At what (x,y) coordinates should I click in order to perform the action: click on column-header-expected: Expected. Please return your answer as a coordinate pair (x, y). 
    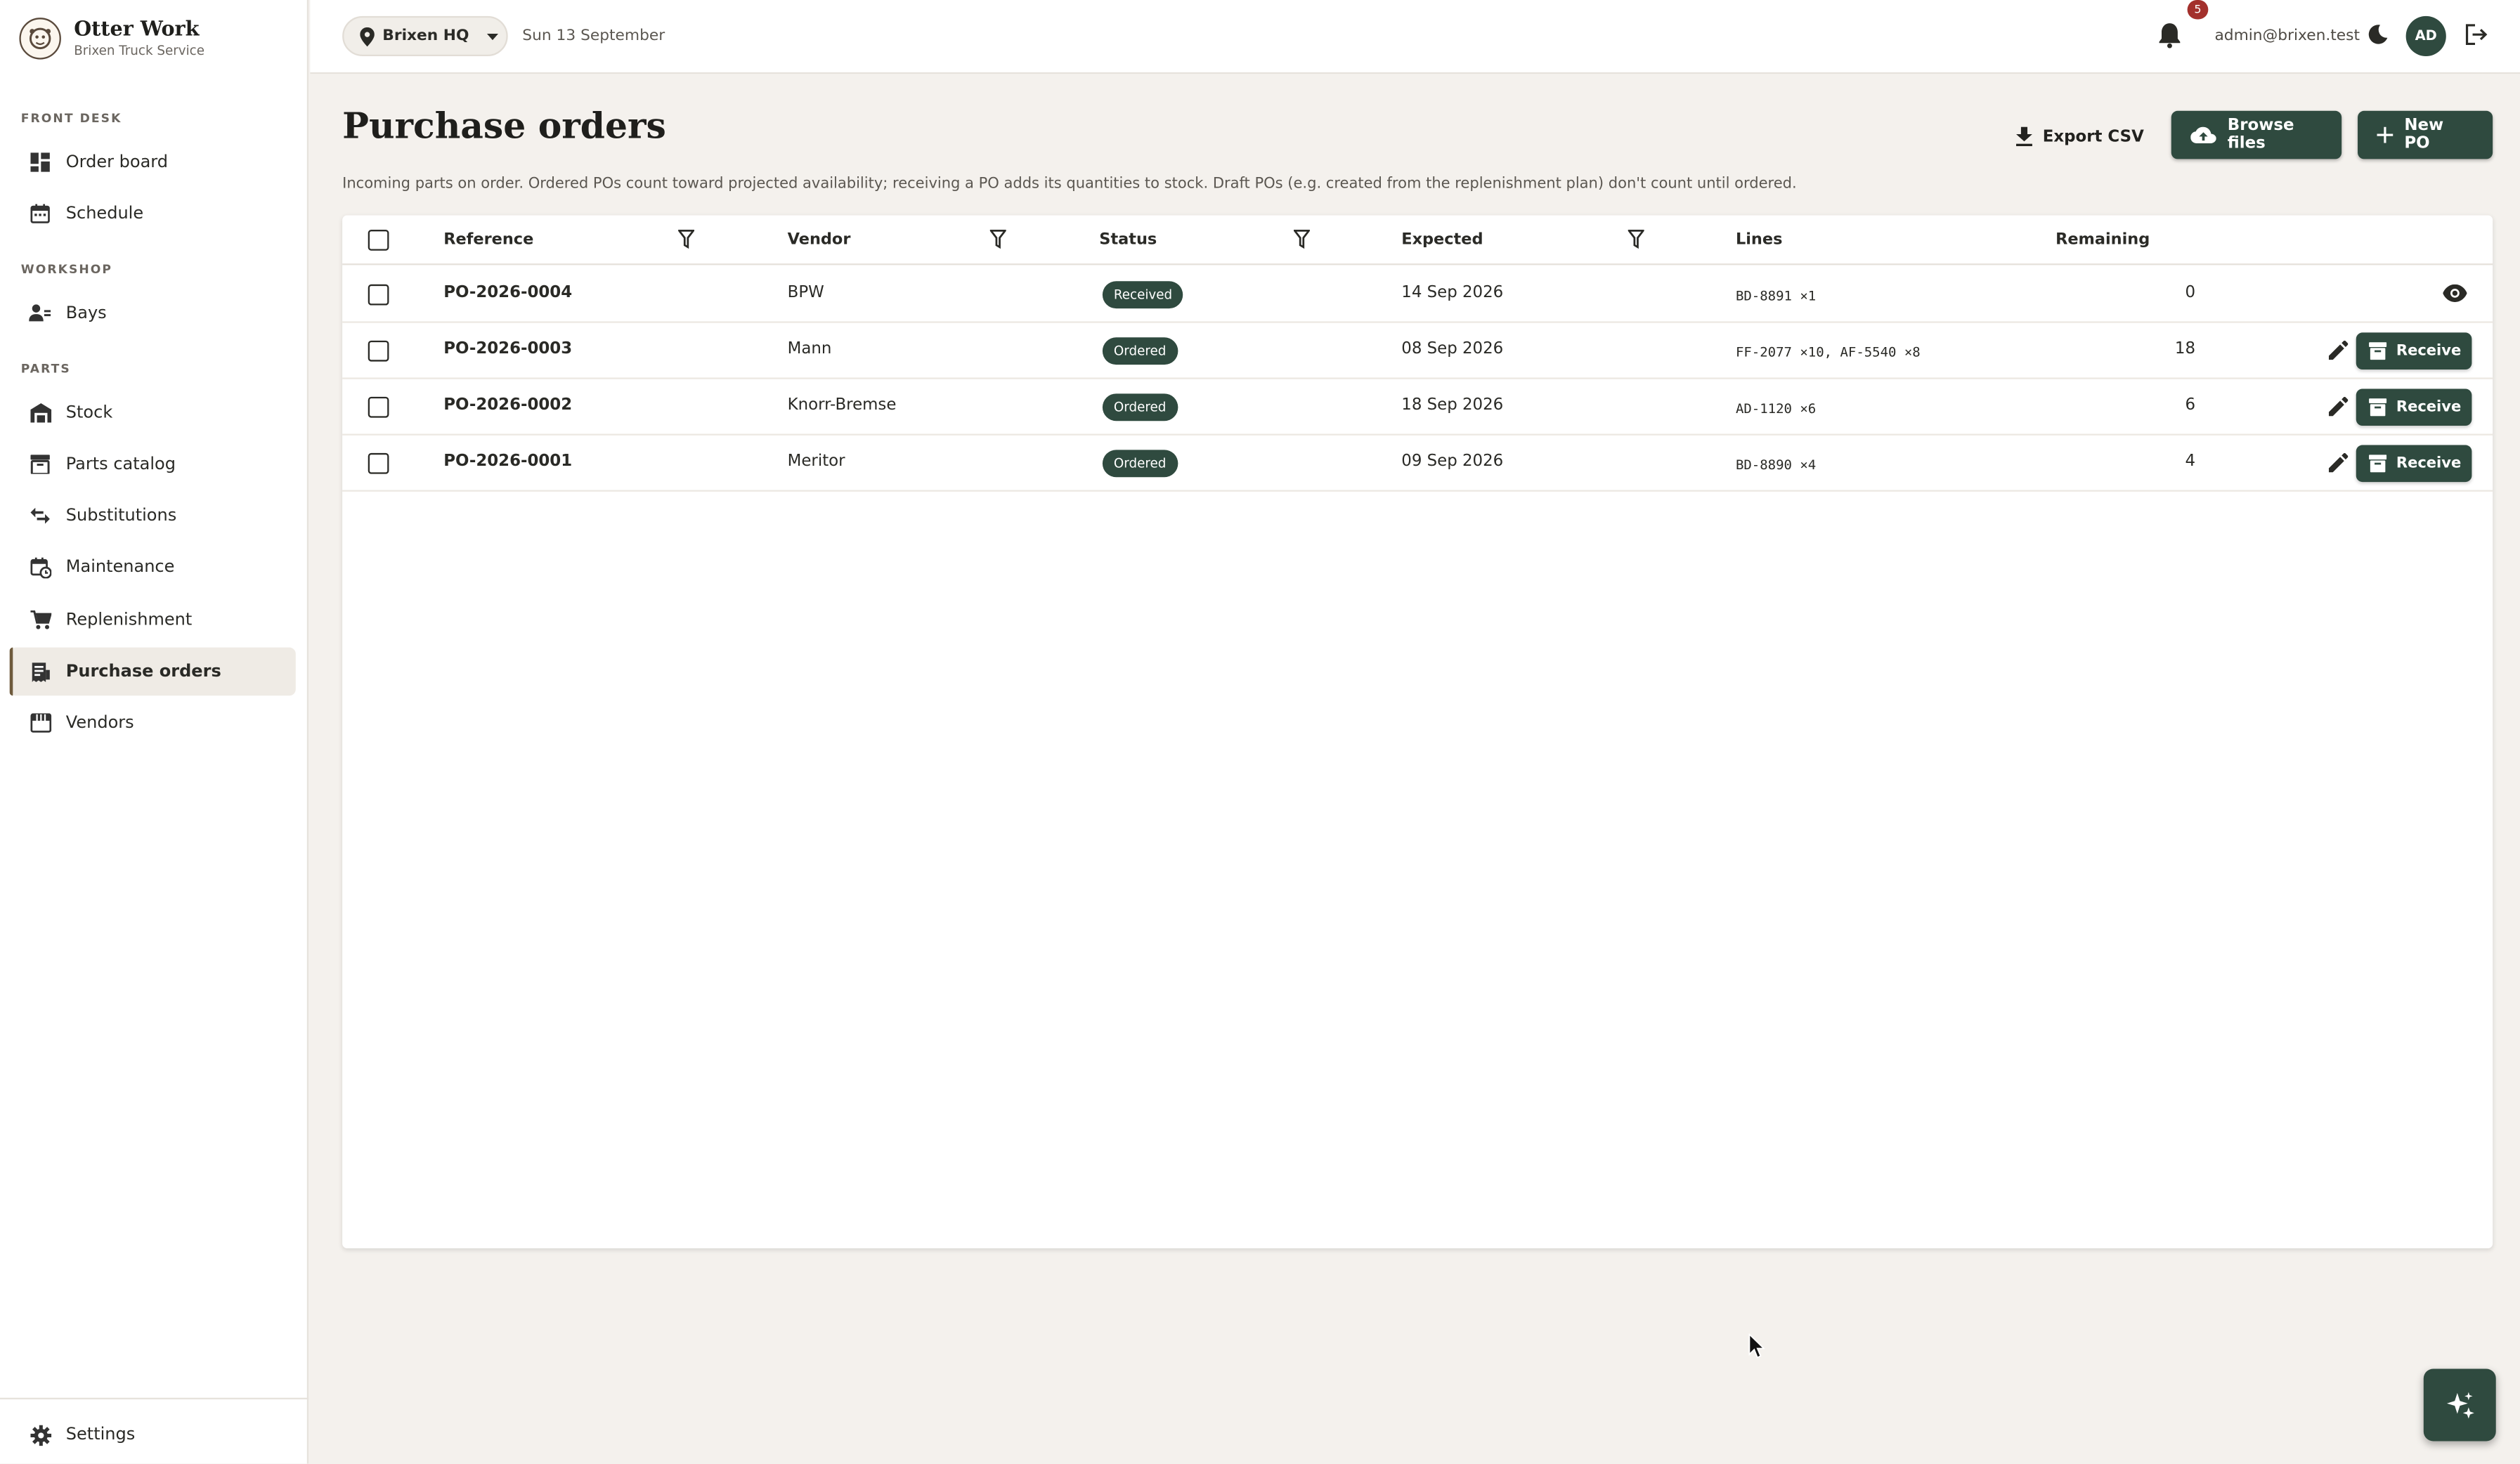
    Looking at the image, I should click on (1442, 240).